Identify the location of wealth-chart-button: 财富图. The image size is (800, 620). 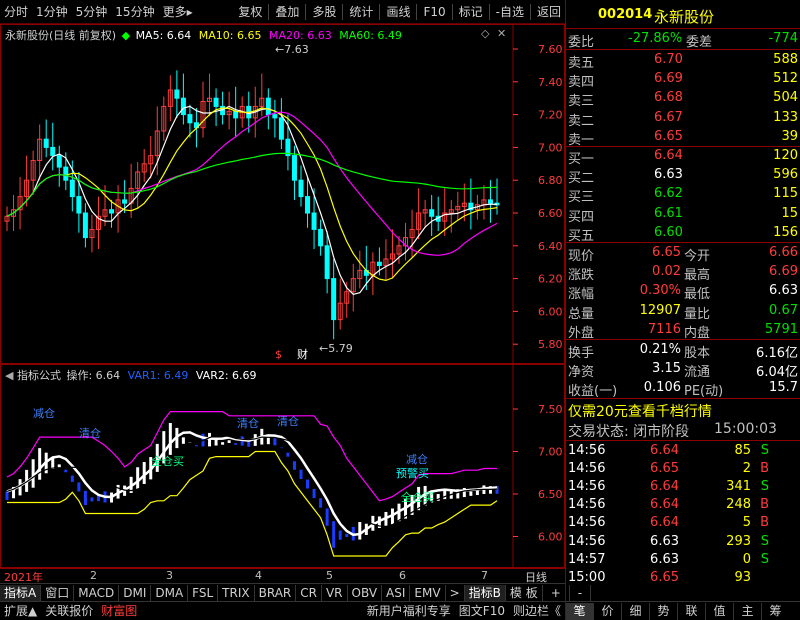
(119, 611).